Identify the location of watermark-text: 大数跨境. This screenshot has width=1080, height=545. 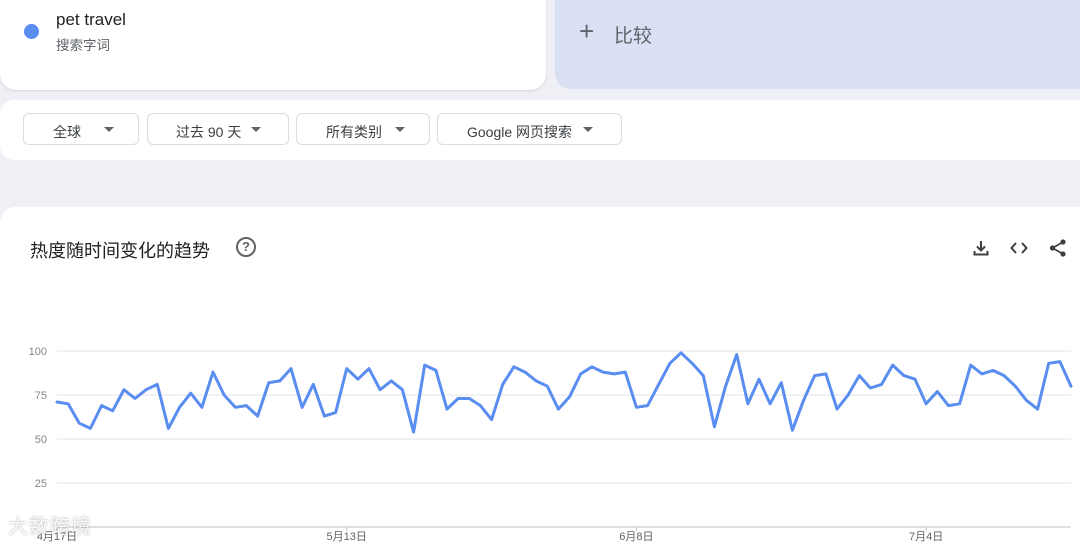
(50, 527).